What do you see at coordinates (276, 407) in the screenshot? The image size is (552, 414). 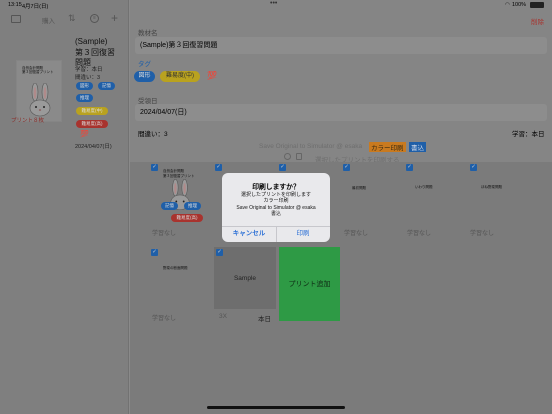 I see `home-indicator` at bounding box center [276, 407].